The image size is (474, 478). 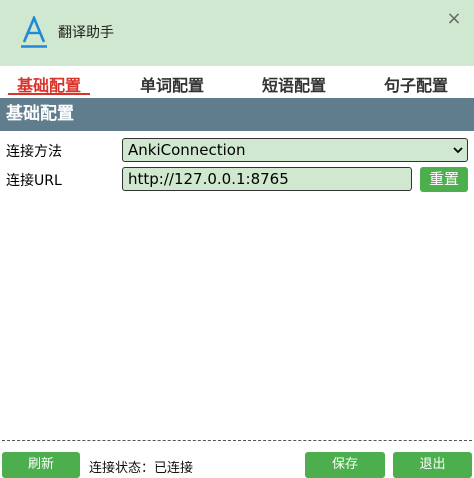 What do you see at coordinates (86, 33) in the screenshot?
I see `window-title: 翻译助手` at bounding box center [86, 33].